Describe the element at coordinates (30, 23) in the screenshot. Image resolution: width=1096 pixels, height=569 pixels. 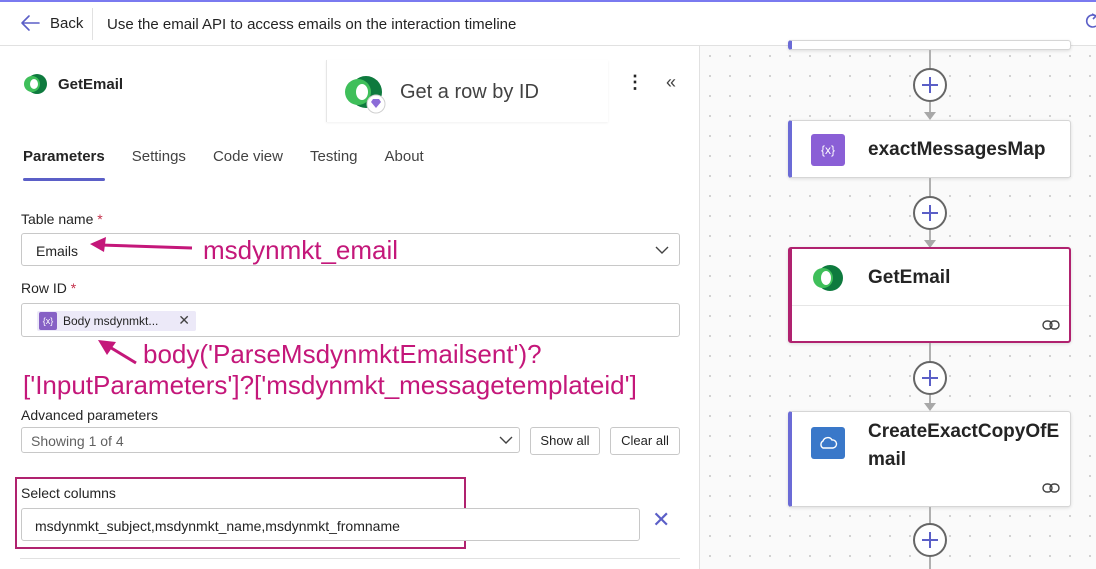
I see `back-arrow-icon` at that location.